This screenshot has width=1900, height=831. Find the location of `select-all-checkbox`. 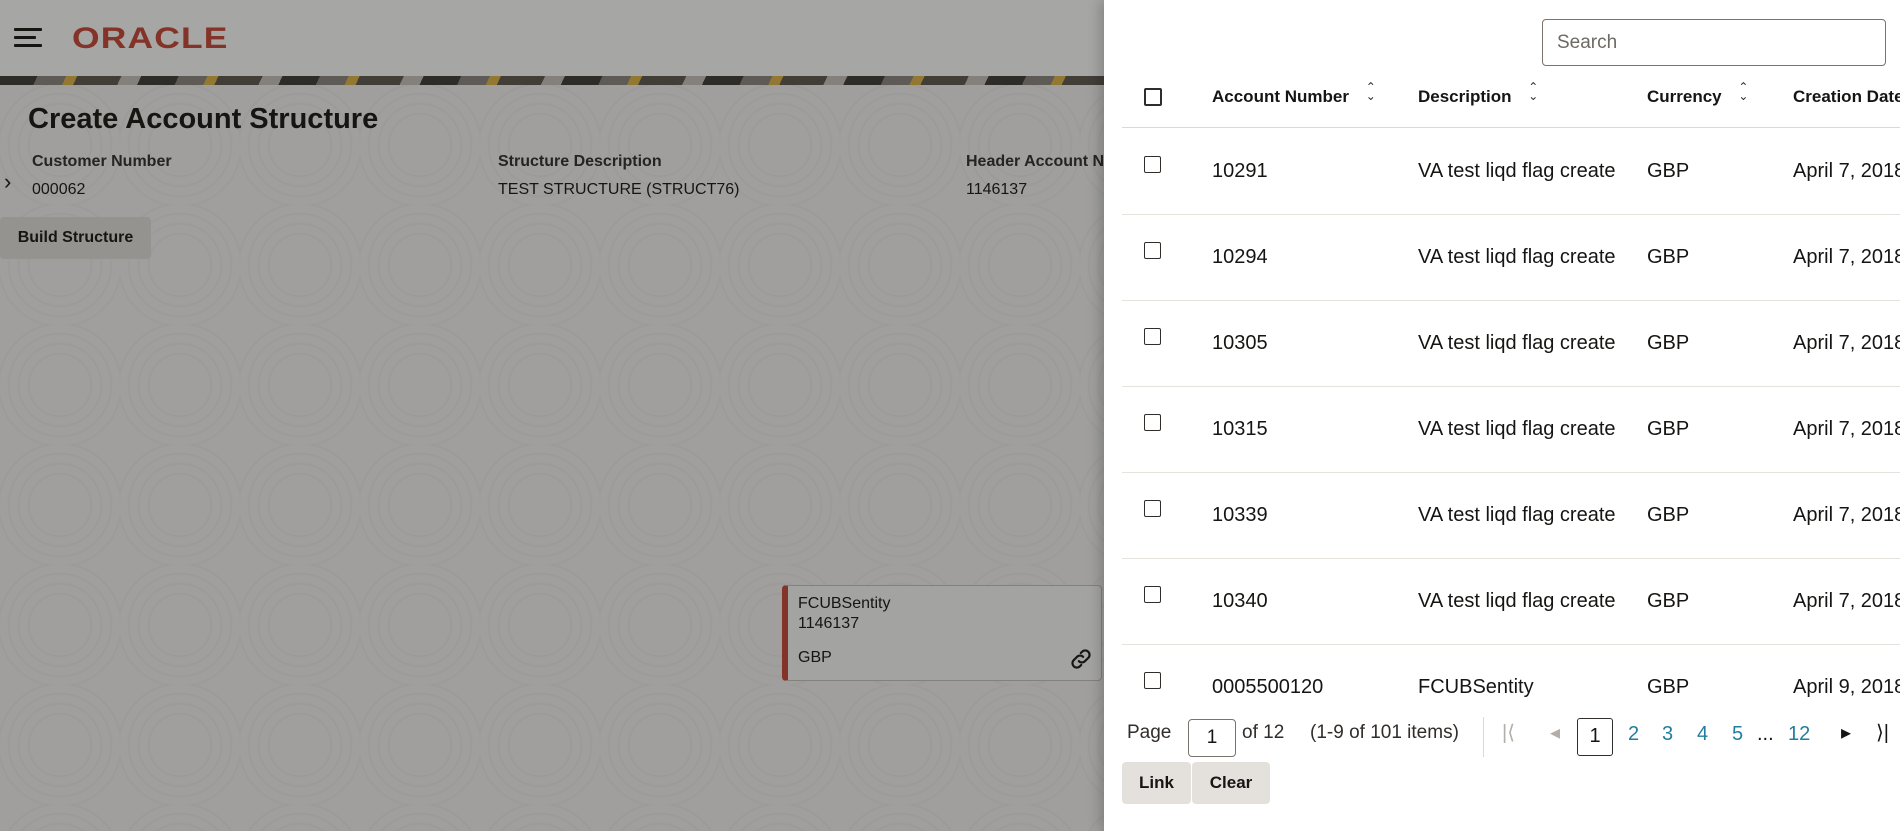

select-all-checkbox is located at coordinates (1153, 97).